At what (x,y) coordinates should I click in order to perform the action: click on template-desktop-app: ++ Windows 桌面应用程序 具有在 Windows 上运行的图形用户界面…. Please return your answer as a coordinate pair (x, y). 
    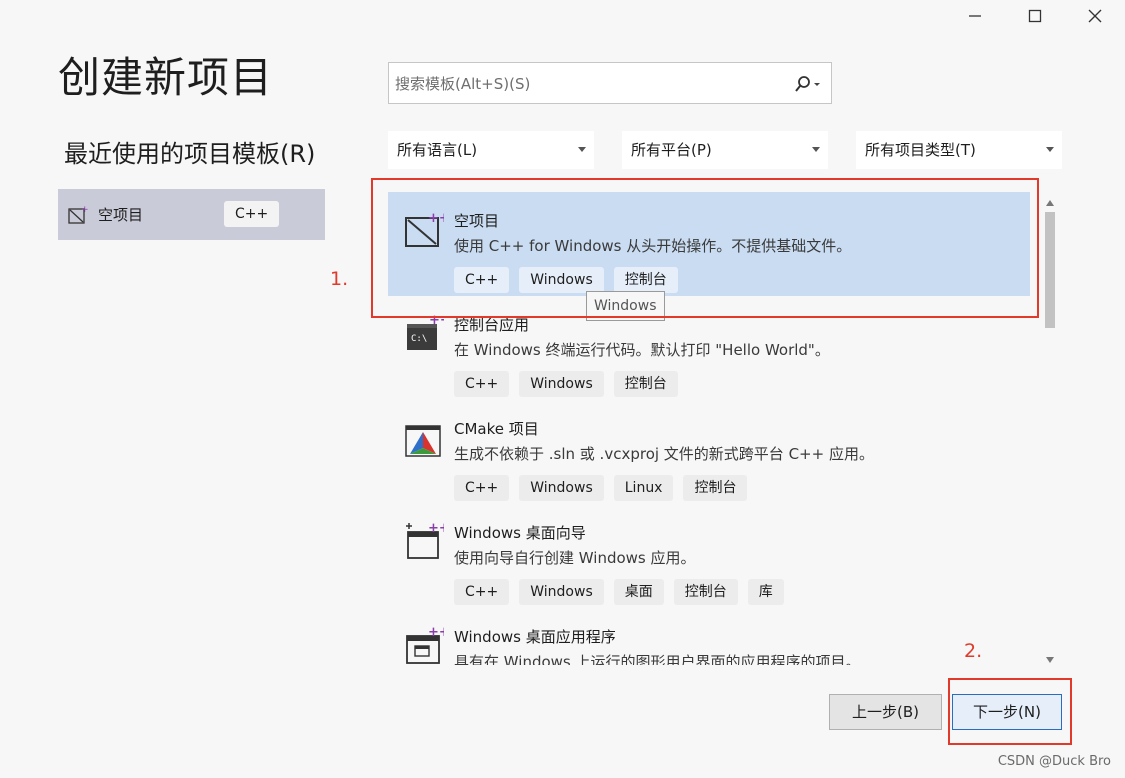
    Looking at the image, I should click on (709, 636).